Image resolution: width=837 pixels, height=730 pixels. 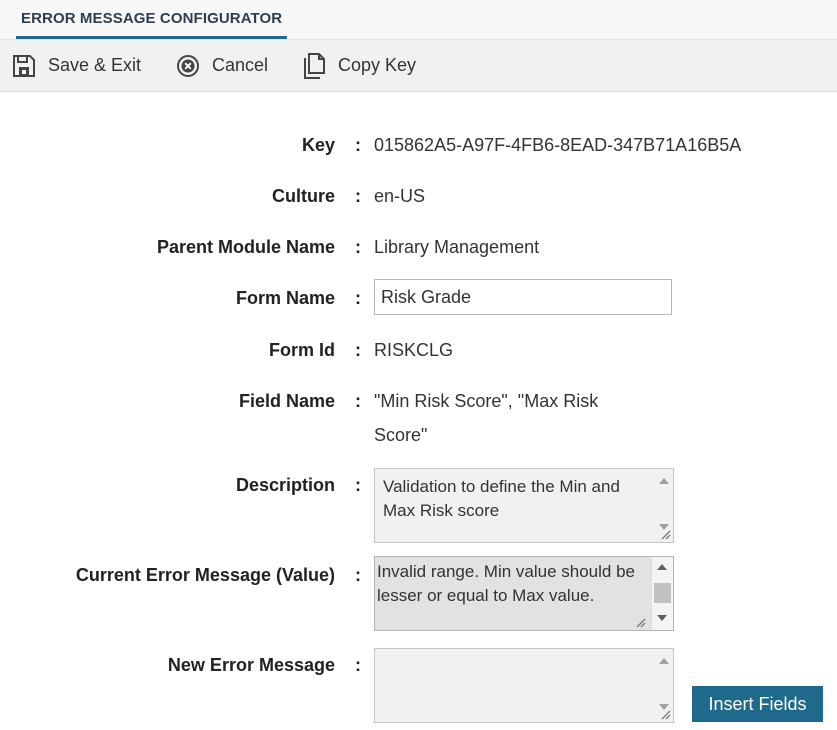 I want to click on current-error-colon: :, so click(x=358, y=575).